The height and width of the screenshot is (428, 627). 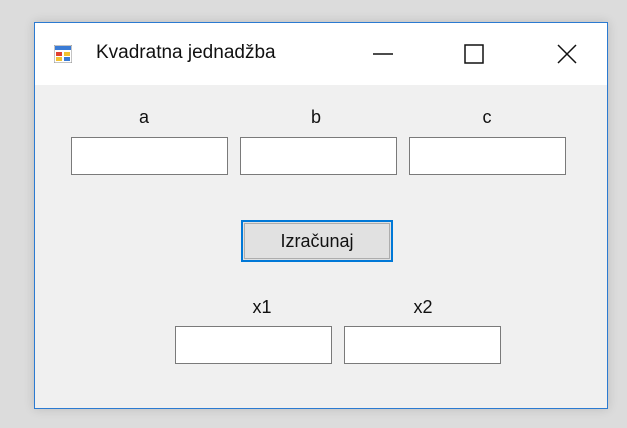 What do you see at coordinates (63, 54) in the screenshot?
I see `app-icon` at bounding box center [63, 54].